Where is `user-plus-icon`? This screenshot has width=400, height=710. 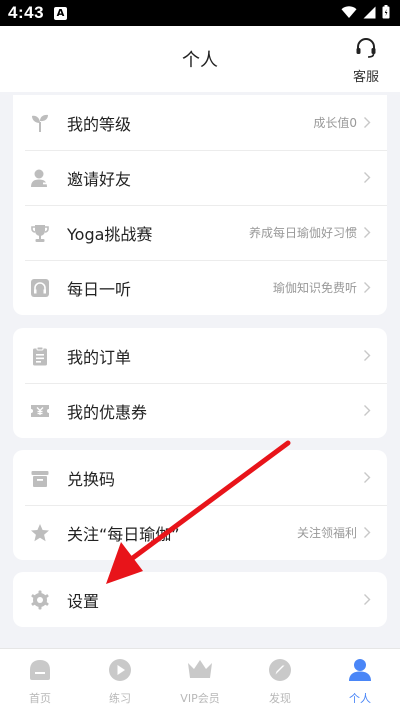 user-plus-icon is located at coordinates (40, 178).